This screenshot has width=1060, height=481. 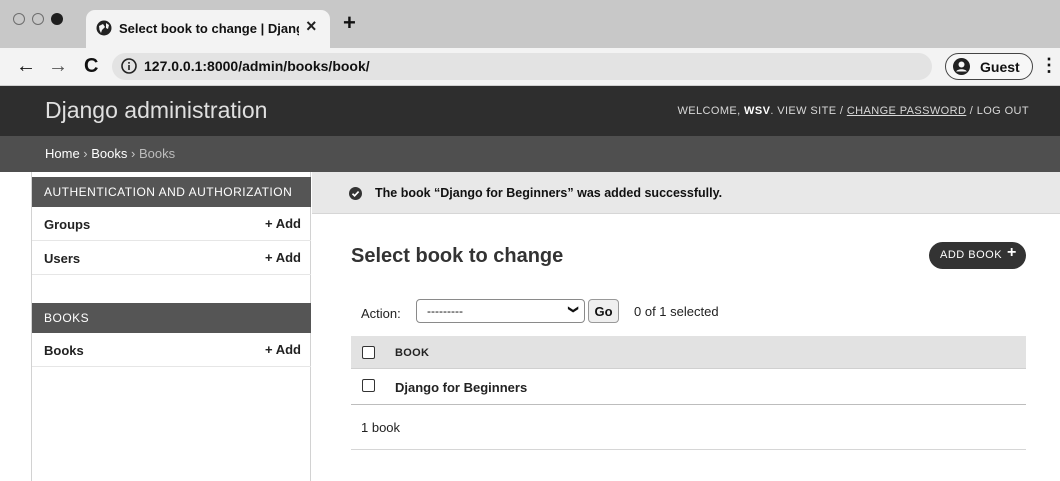 What do you see at coordinates (445, 311) in the screenshot?
I see `action-select-value: ---------` at bounding box center [445, 311].